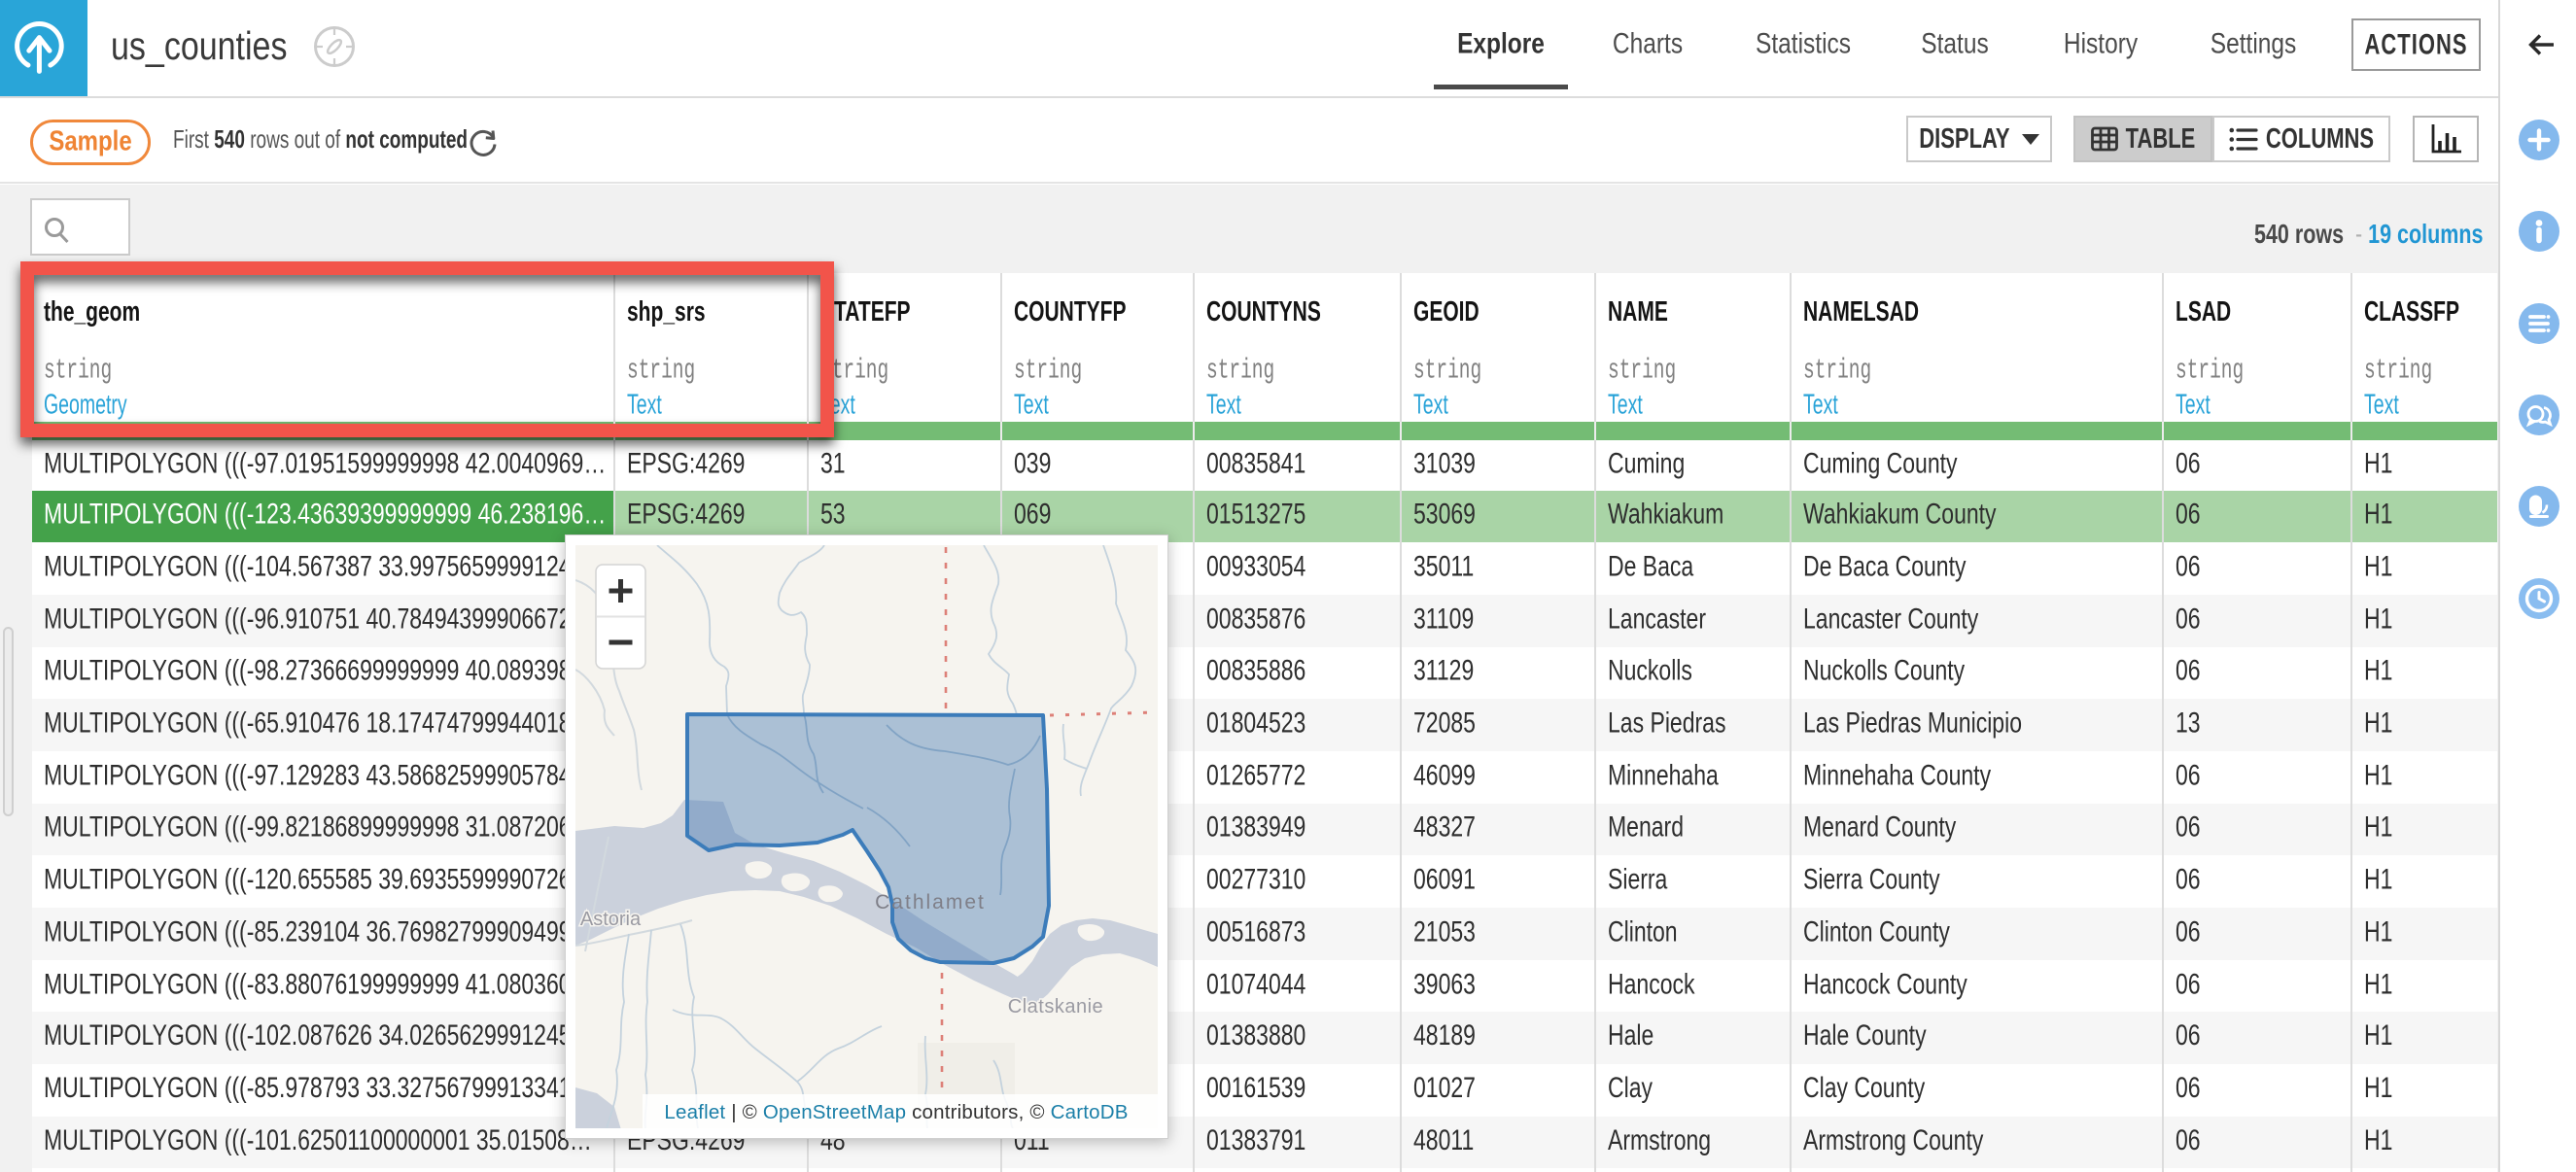  What do you see at coordinates (931, 902) in the screenshot?
I see `svg-text: Cathlamet` at bounding box center [931, 902].